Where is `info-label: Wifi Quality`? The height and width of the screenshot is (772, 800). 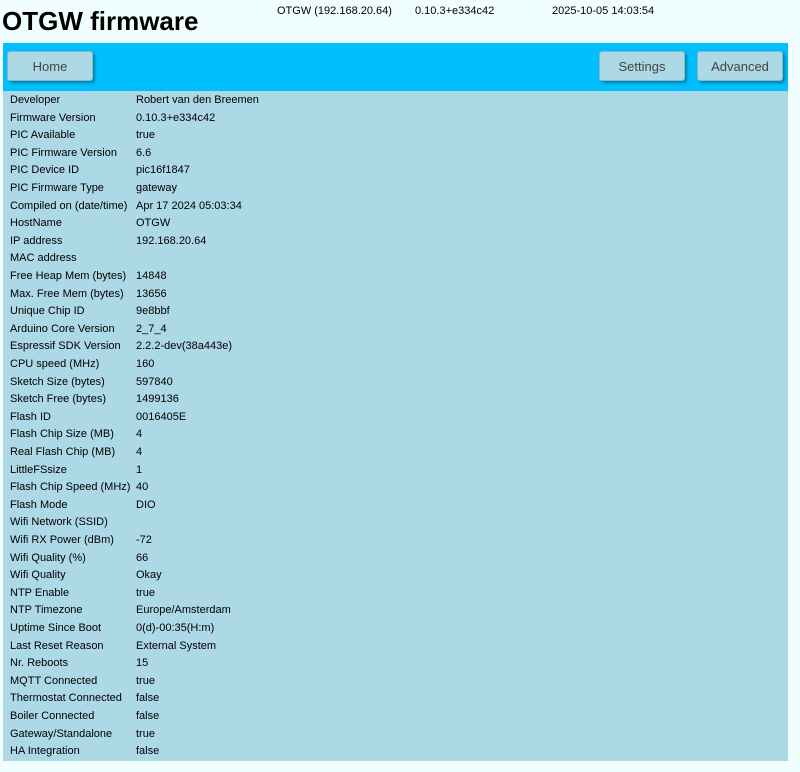
info-label: Wifi Quality is located at coordinates (38, 575).